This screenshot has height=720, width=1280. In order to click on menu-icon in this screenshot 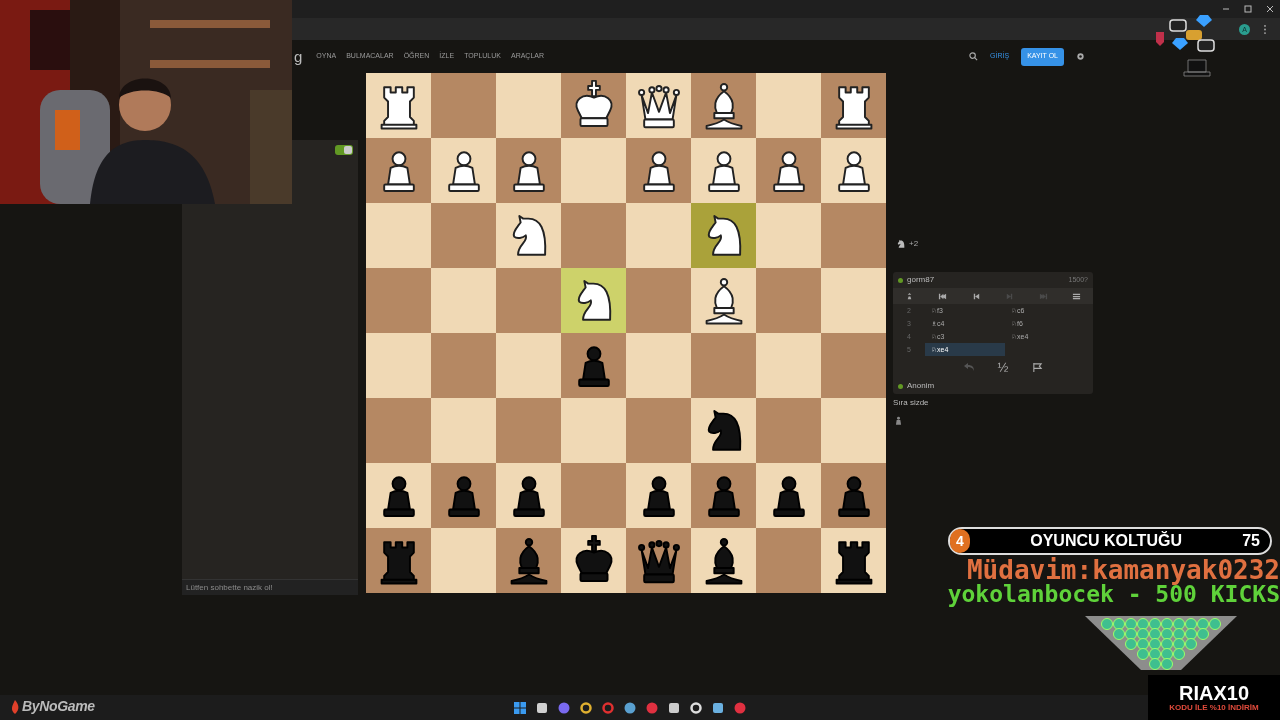, I will do `click(1077, 296)`.